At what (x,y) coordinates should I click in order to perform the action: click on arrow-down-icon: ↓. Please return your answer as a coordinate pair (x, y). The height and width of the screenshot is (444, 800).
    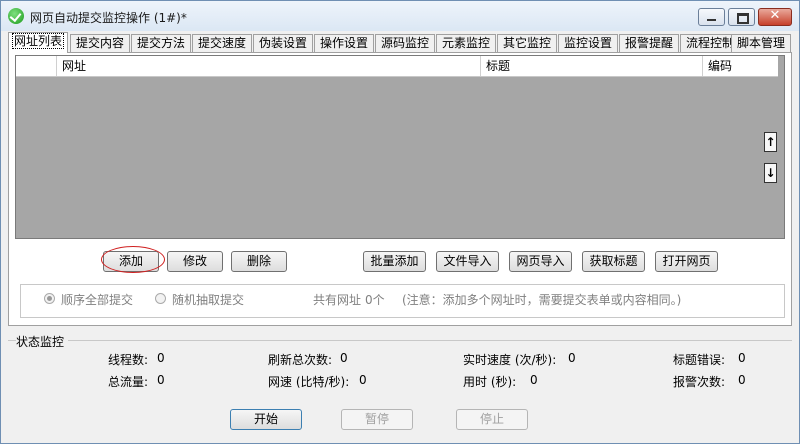
    Looking at the image, I should click on (770, 173).